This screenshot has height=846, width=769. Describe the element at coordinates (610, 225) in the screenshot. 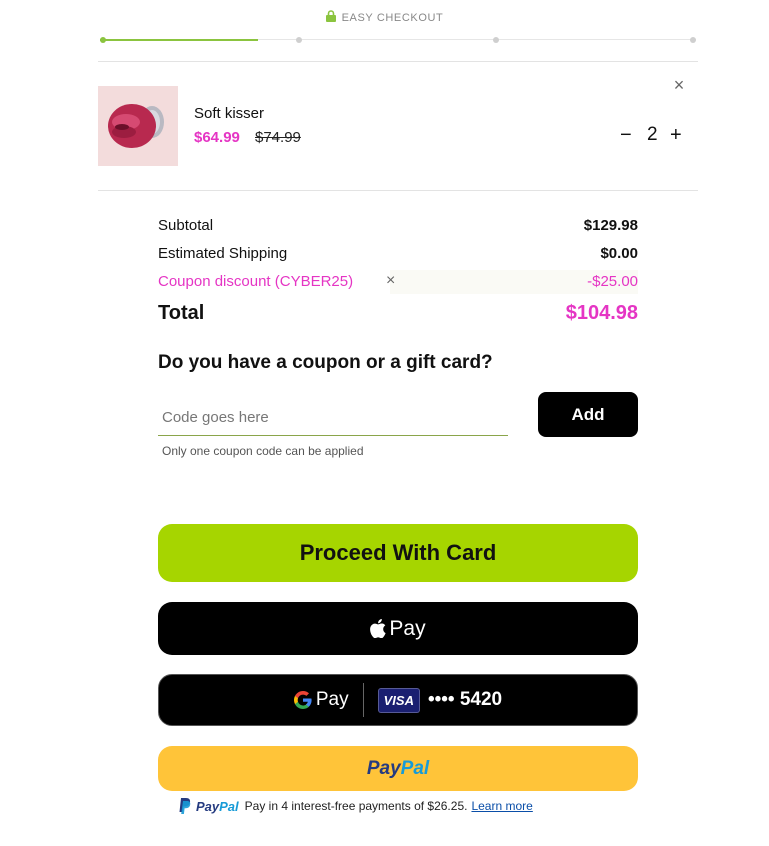

I see `subtotal-value: $129.98` at that location.